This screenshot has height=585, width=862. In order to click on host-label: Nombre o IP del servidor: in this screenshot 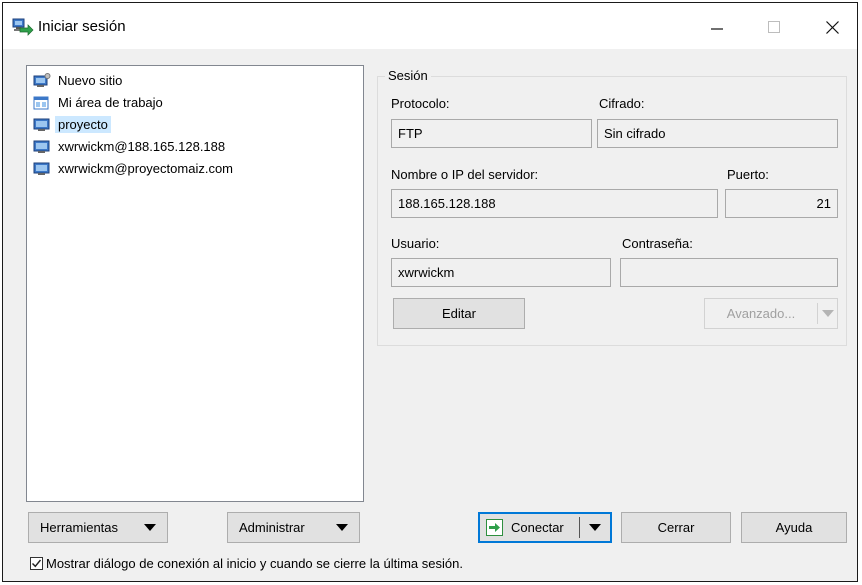, I will do `click(465, 174)`.